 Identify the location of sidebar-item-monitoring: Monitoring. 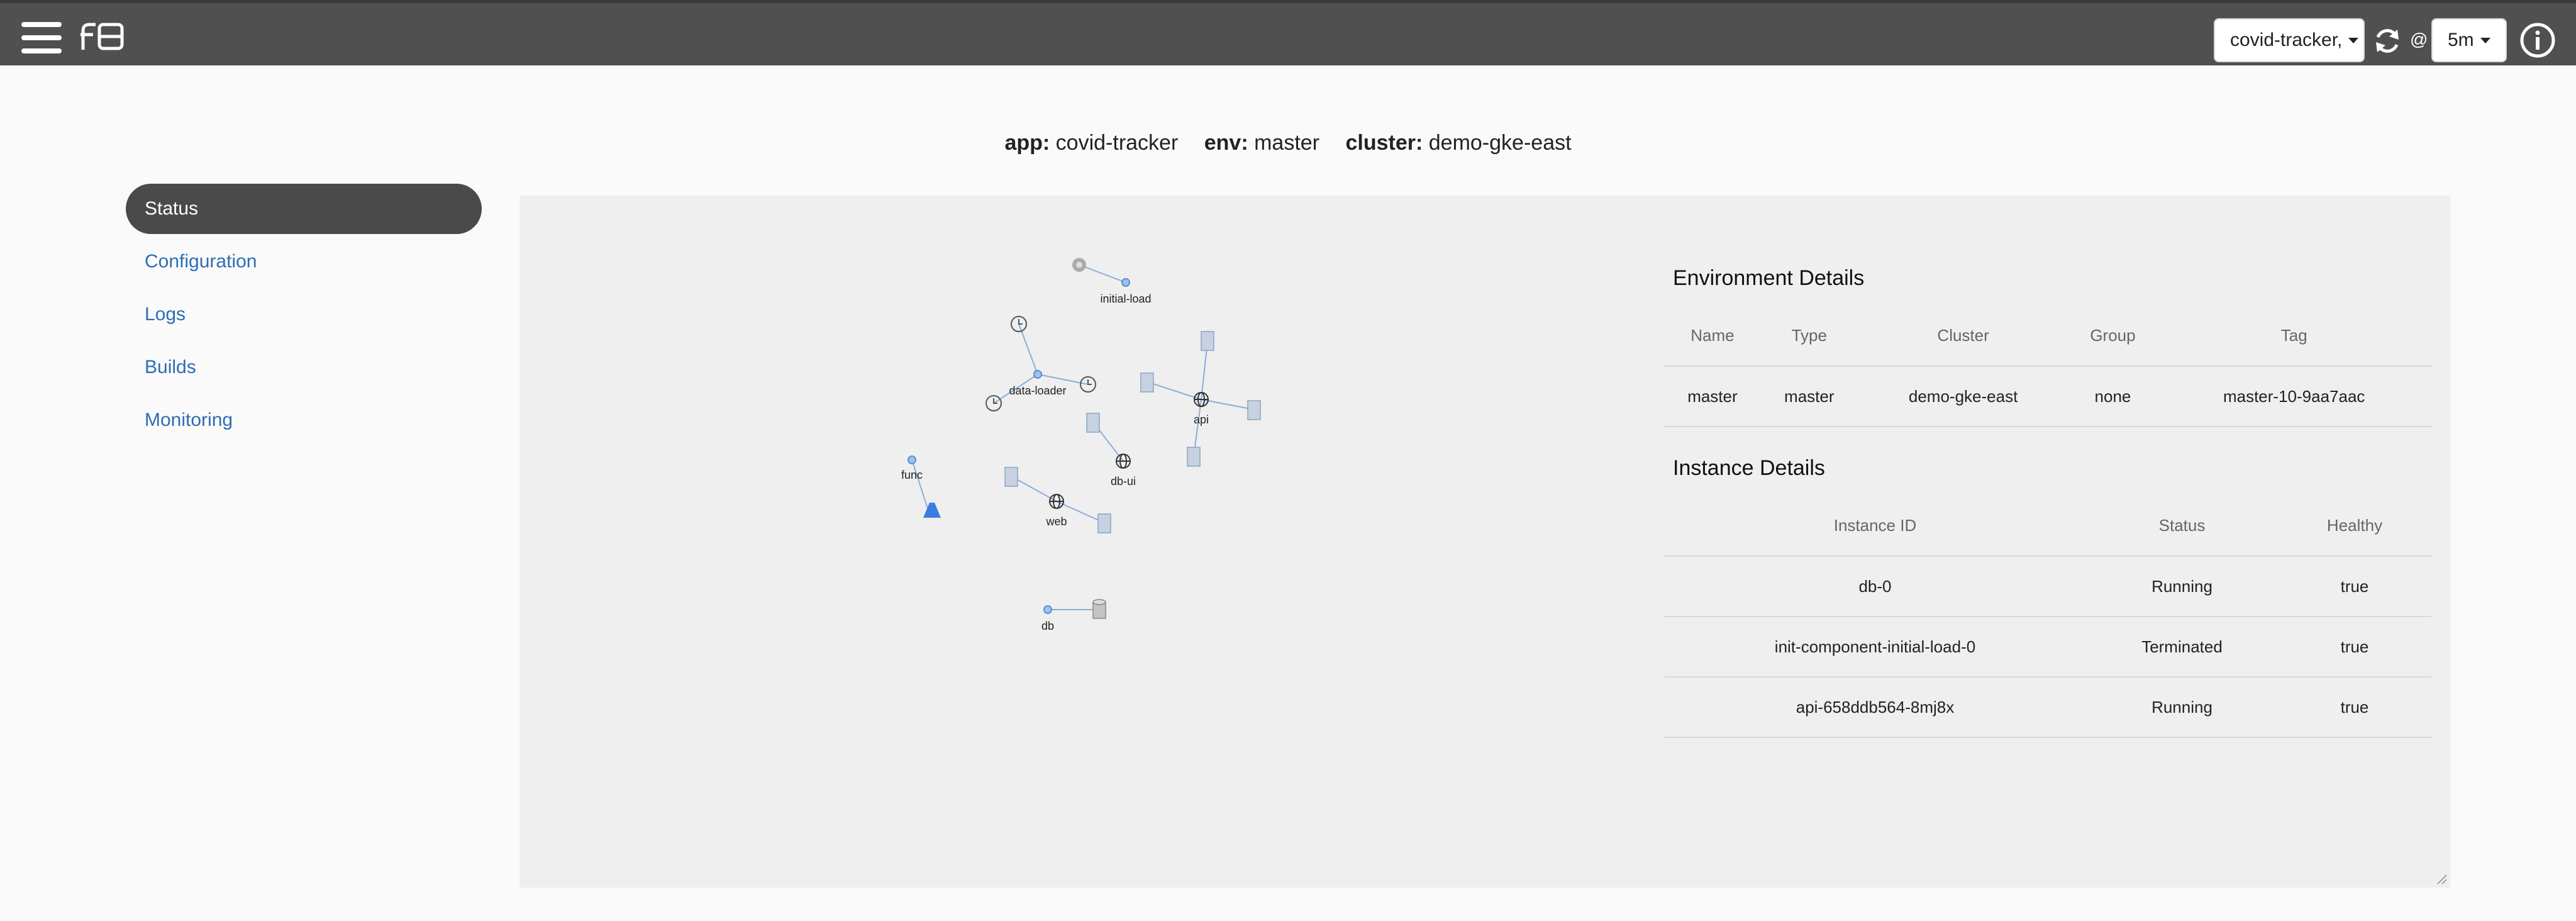
(304, 420).